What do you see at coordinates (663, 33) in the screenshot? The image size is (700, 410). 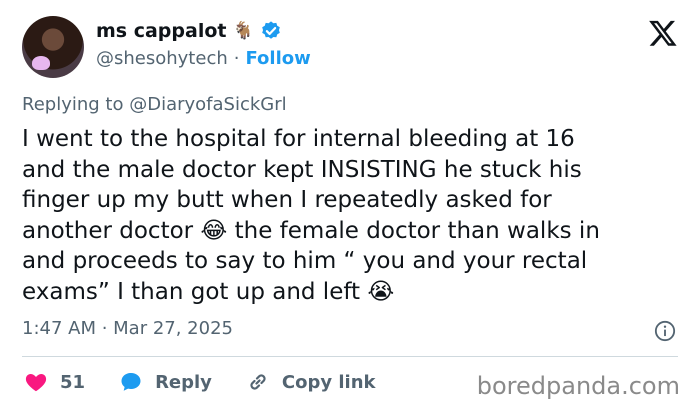 I see `x-logo-icon` at bounding box center [663, 33].